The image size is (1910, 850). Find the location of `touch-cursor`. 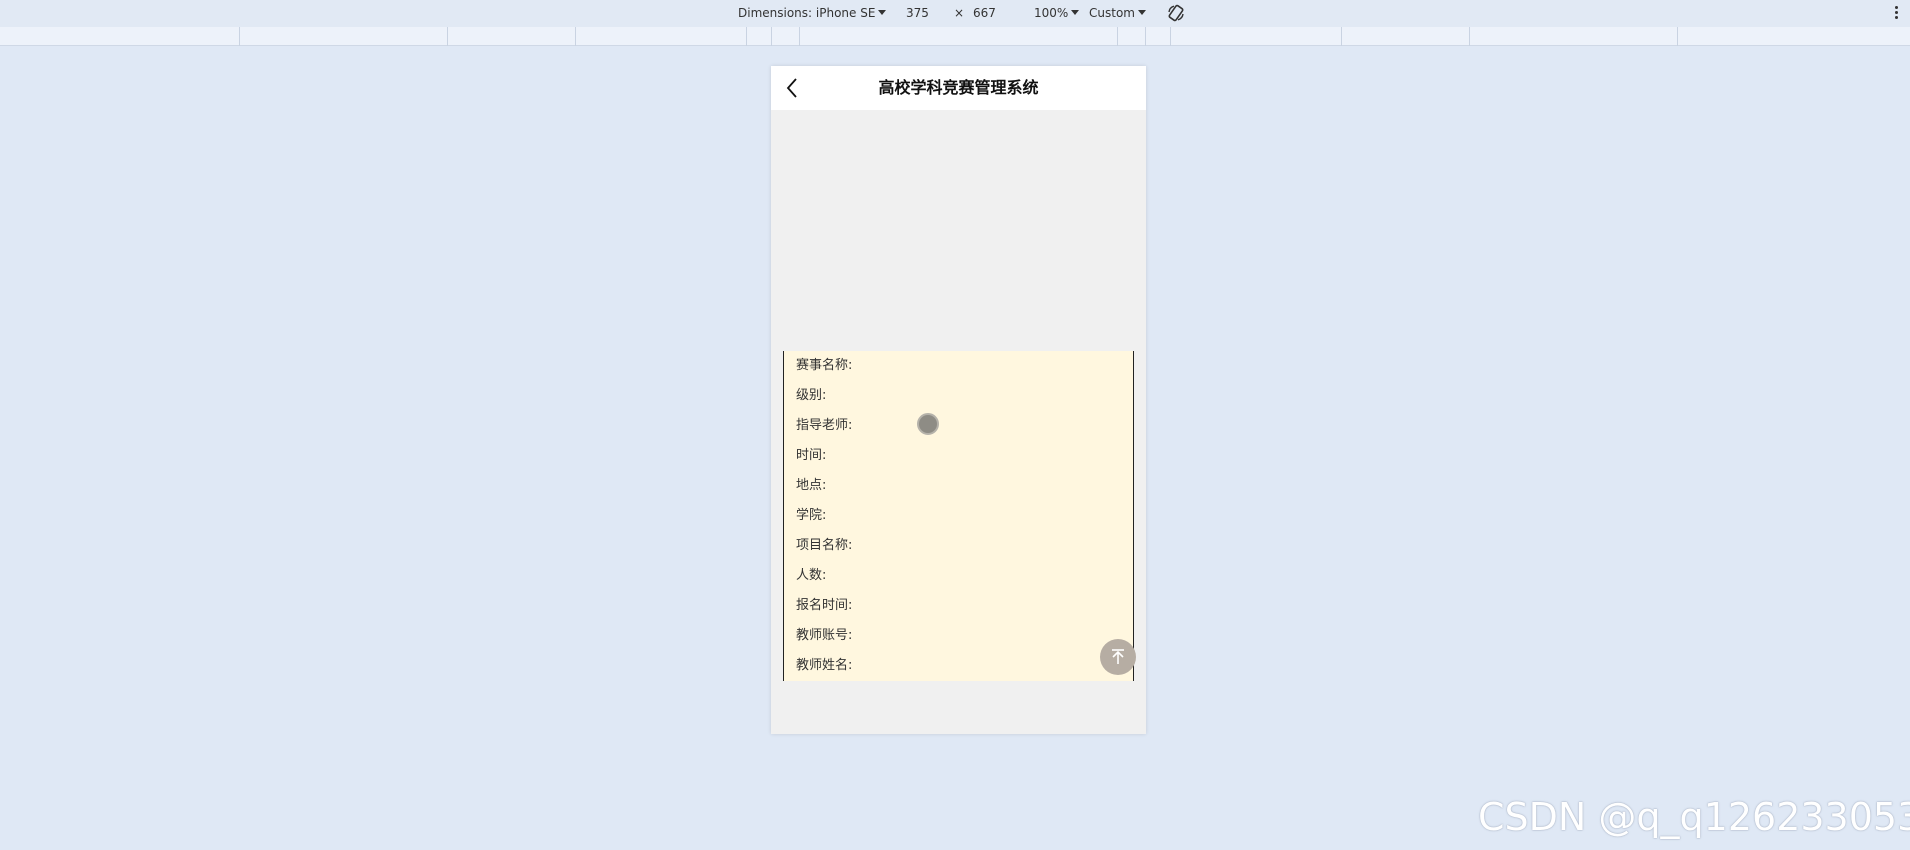

touch-cursor is located at coordinates (928, 424).